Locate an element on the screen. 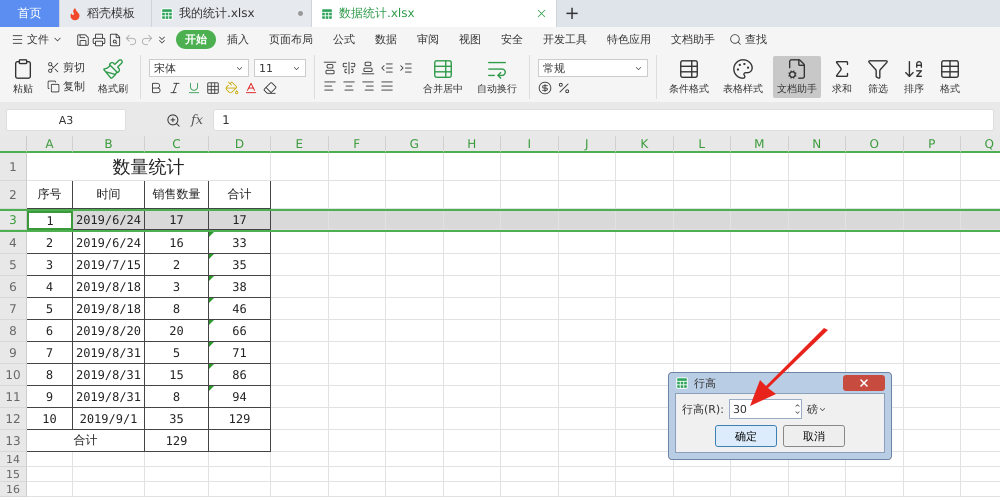  align-left-icon is located at coordinates (330, 86).